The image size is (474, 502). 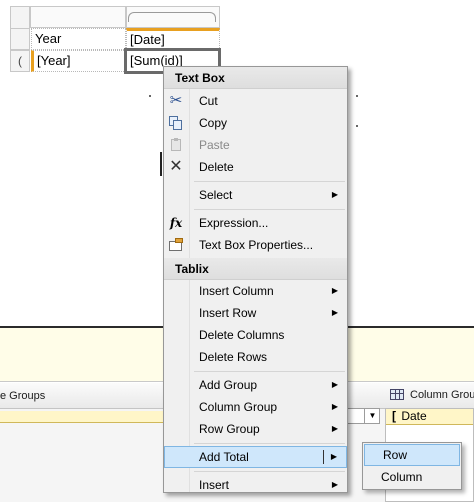 I want to click on menu-item-cut: ✂ Cut, so click(x=255, y=101).